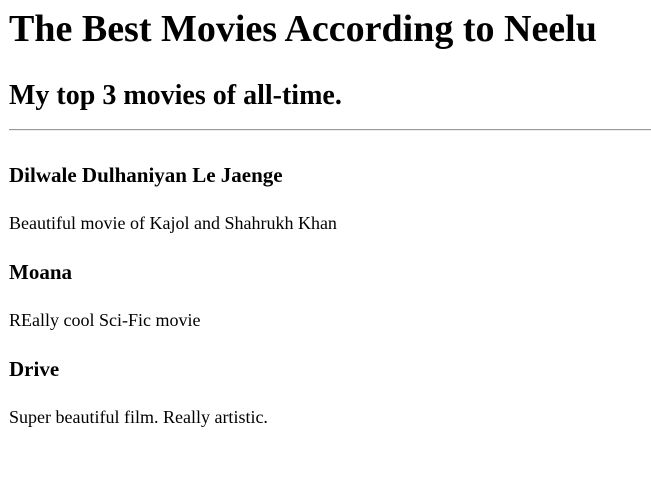 The width and height of the screenshot is (651, 482). I want to click on movie-title: Drive, so click(34, 369).